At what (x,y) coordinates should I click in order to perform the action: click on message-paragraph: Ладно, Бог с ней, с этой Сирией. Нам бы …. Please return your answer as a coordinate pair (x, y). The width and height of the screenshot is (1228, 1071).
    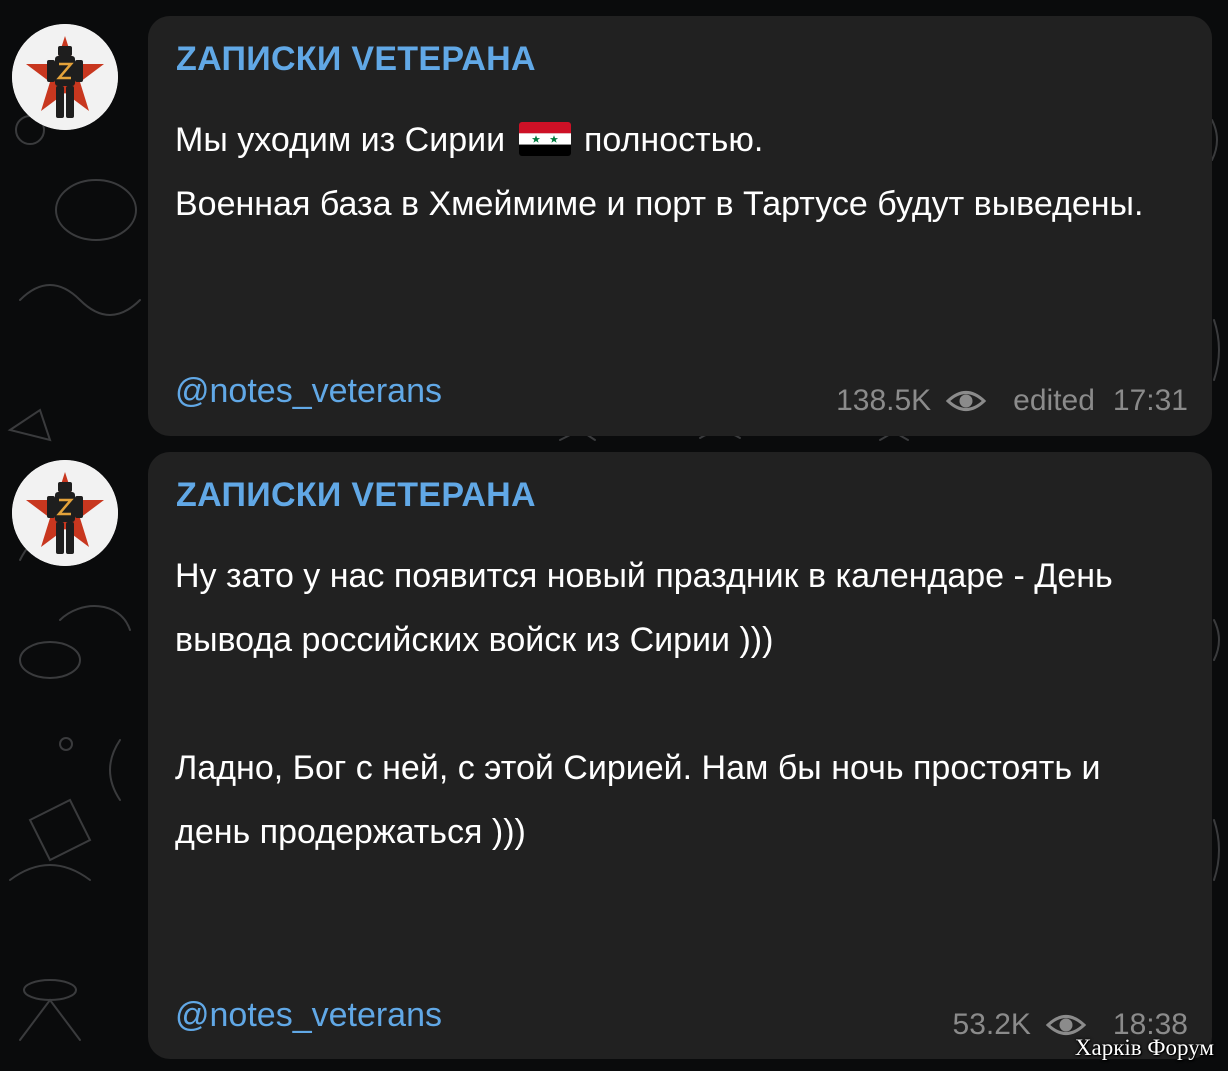
    Looking at the image, I should click on (638, 800).